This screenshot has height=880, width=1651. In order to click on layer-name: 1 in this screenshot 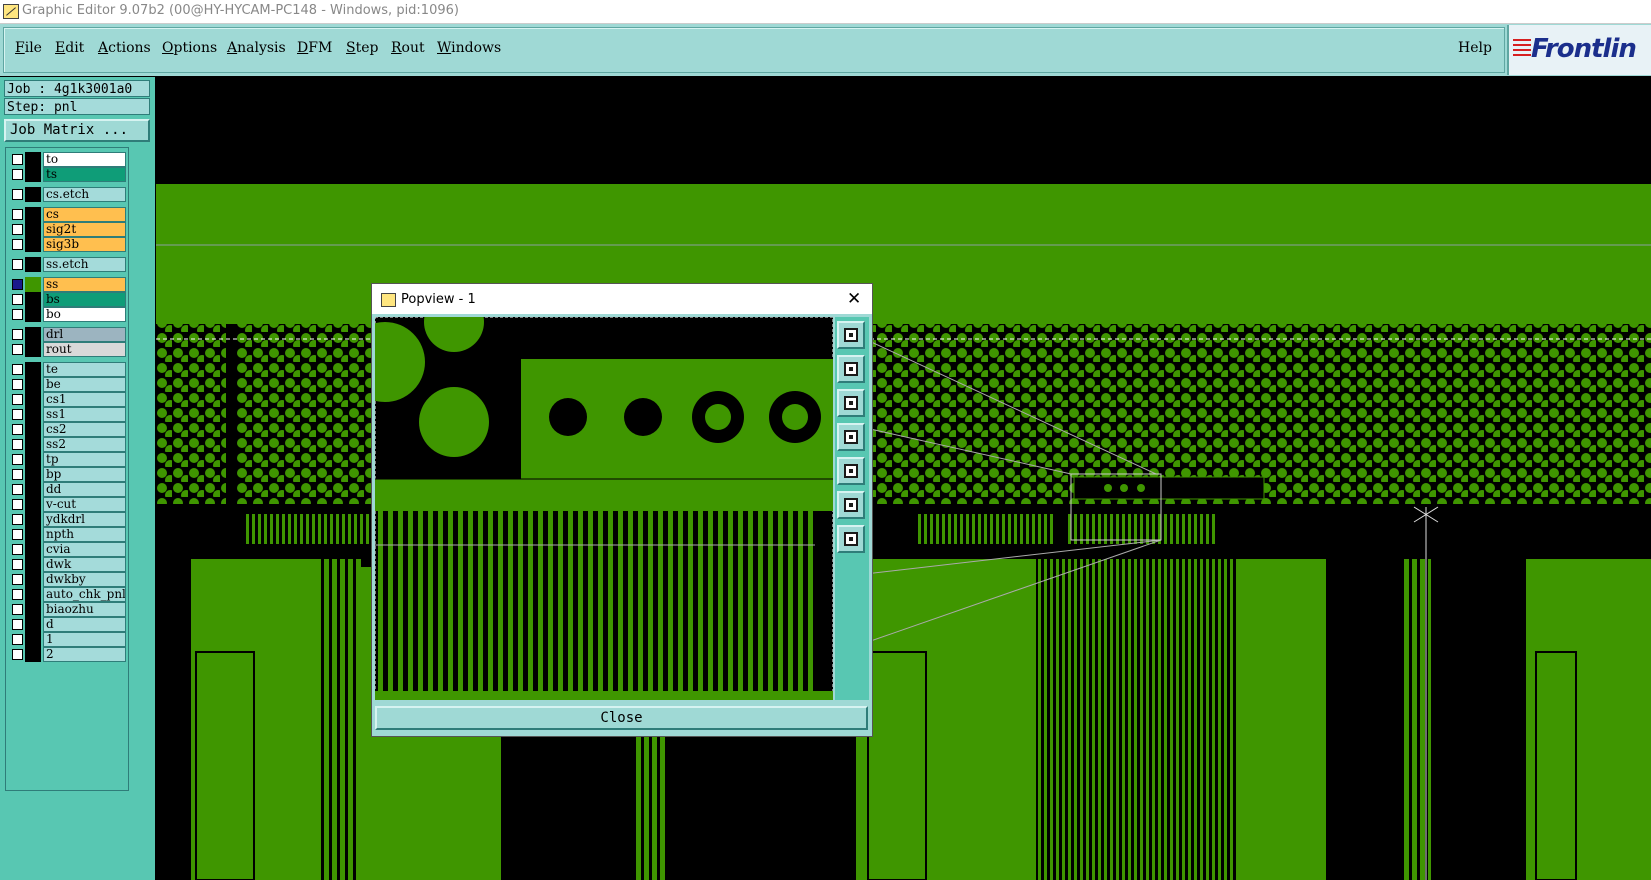, I will do `click(84, 639)`.